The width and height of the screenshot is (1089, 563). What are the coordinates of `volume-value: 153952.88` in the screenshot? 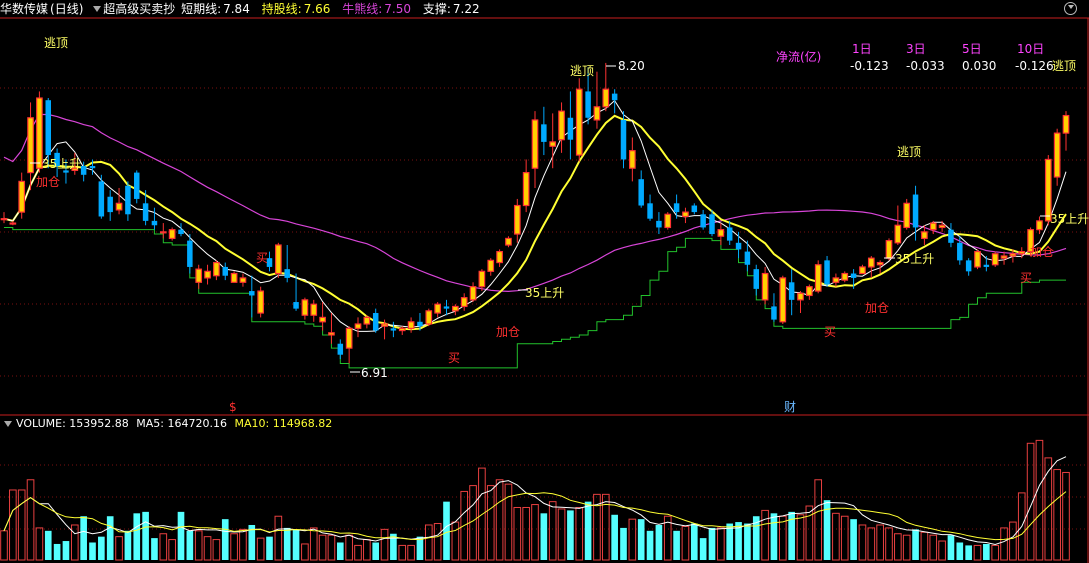 It's located at (99, 423).